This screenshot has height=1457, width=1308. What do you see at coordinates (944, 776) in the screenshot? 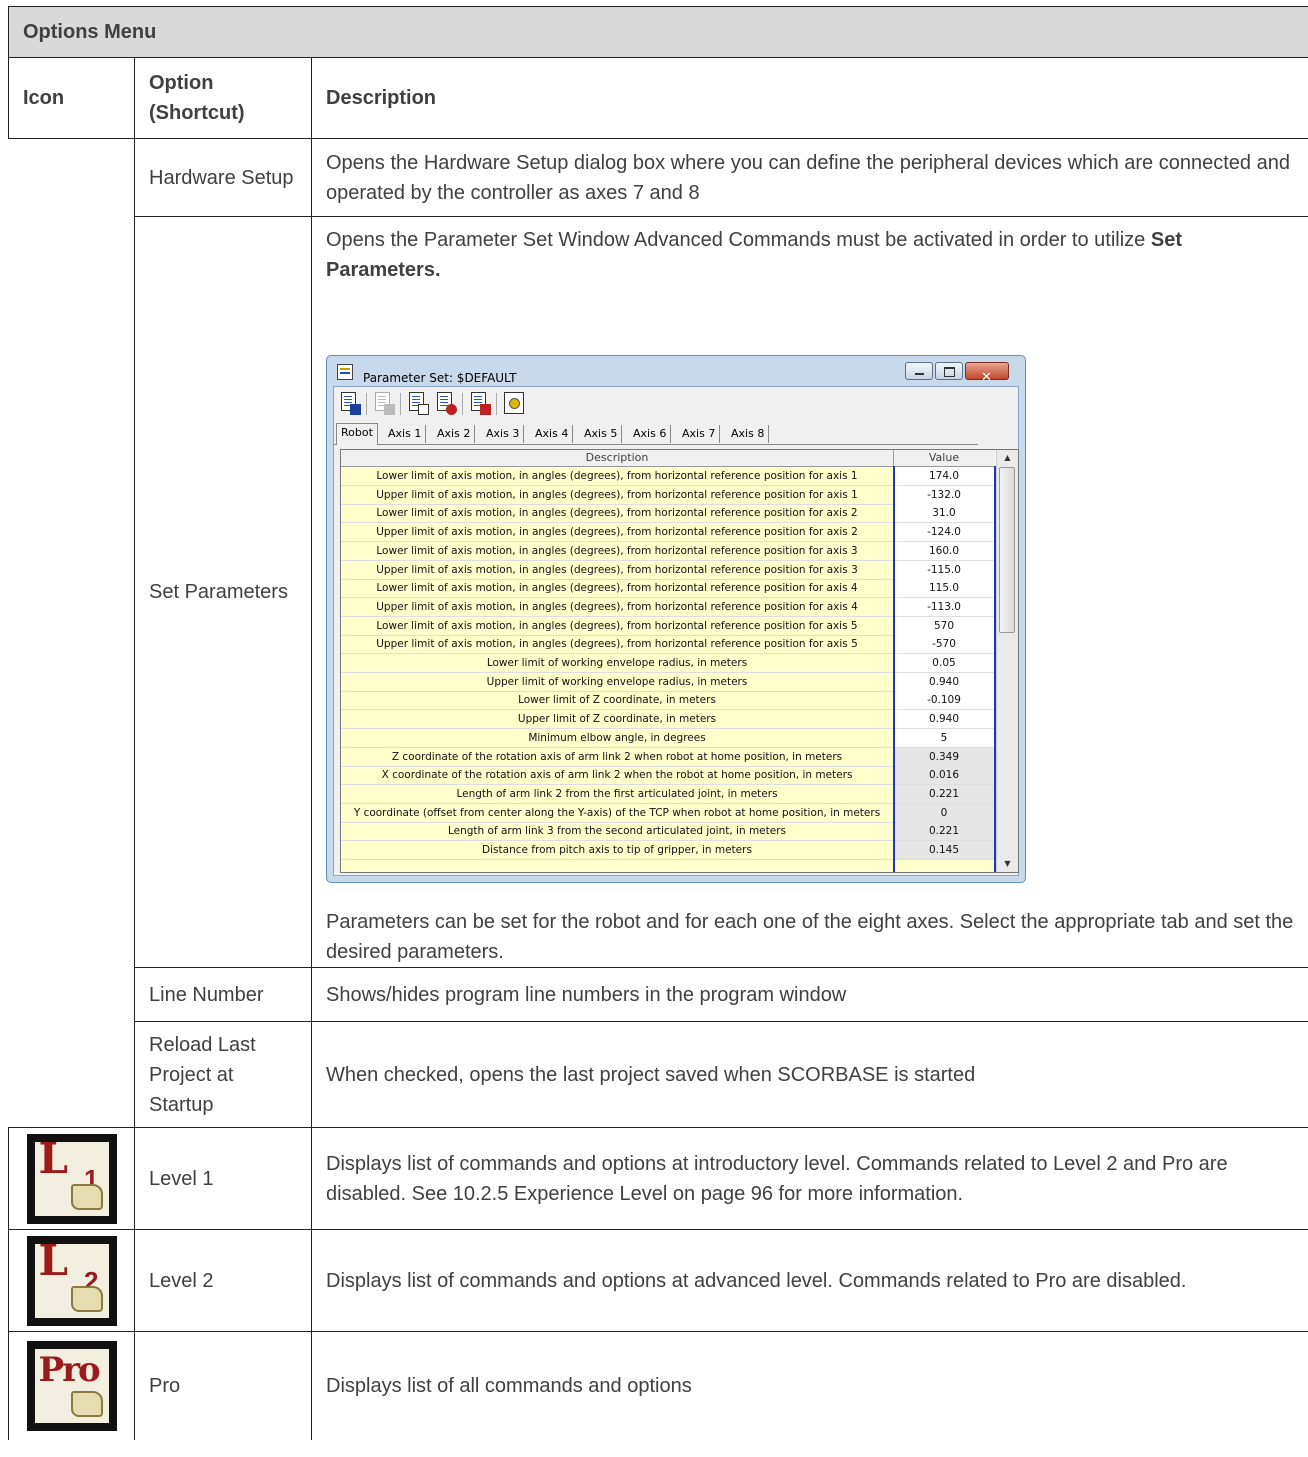
I see `param-value: 0.016` at bounding box center [944, 776].